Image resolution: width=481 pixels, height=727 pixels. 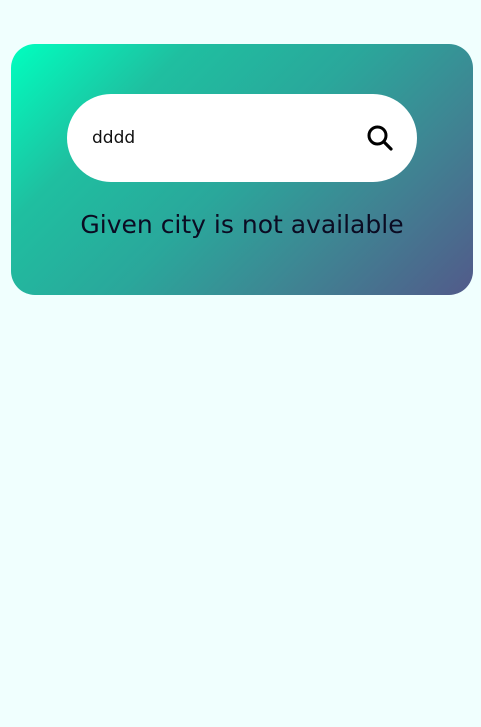 What do you see at coordinates (222, 138) in the screenshot?
I see `city-search-input` at bounding box center [222, 138].